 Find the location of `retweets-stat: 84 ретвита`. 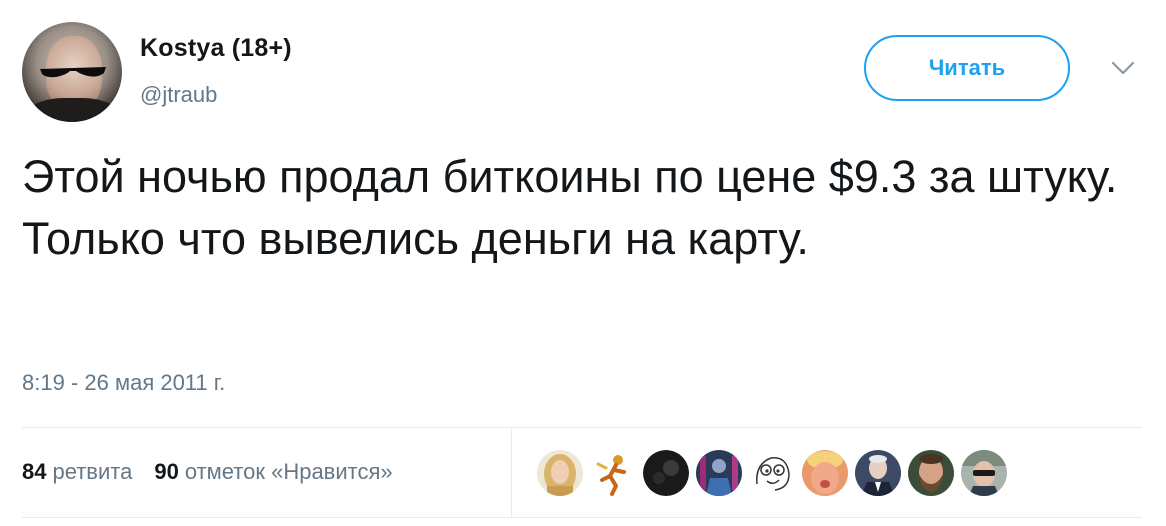

retweets-stat: 84 ретвита is located at coordinates (77, 472).